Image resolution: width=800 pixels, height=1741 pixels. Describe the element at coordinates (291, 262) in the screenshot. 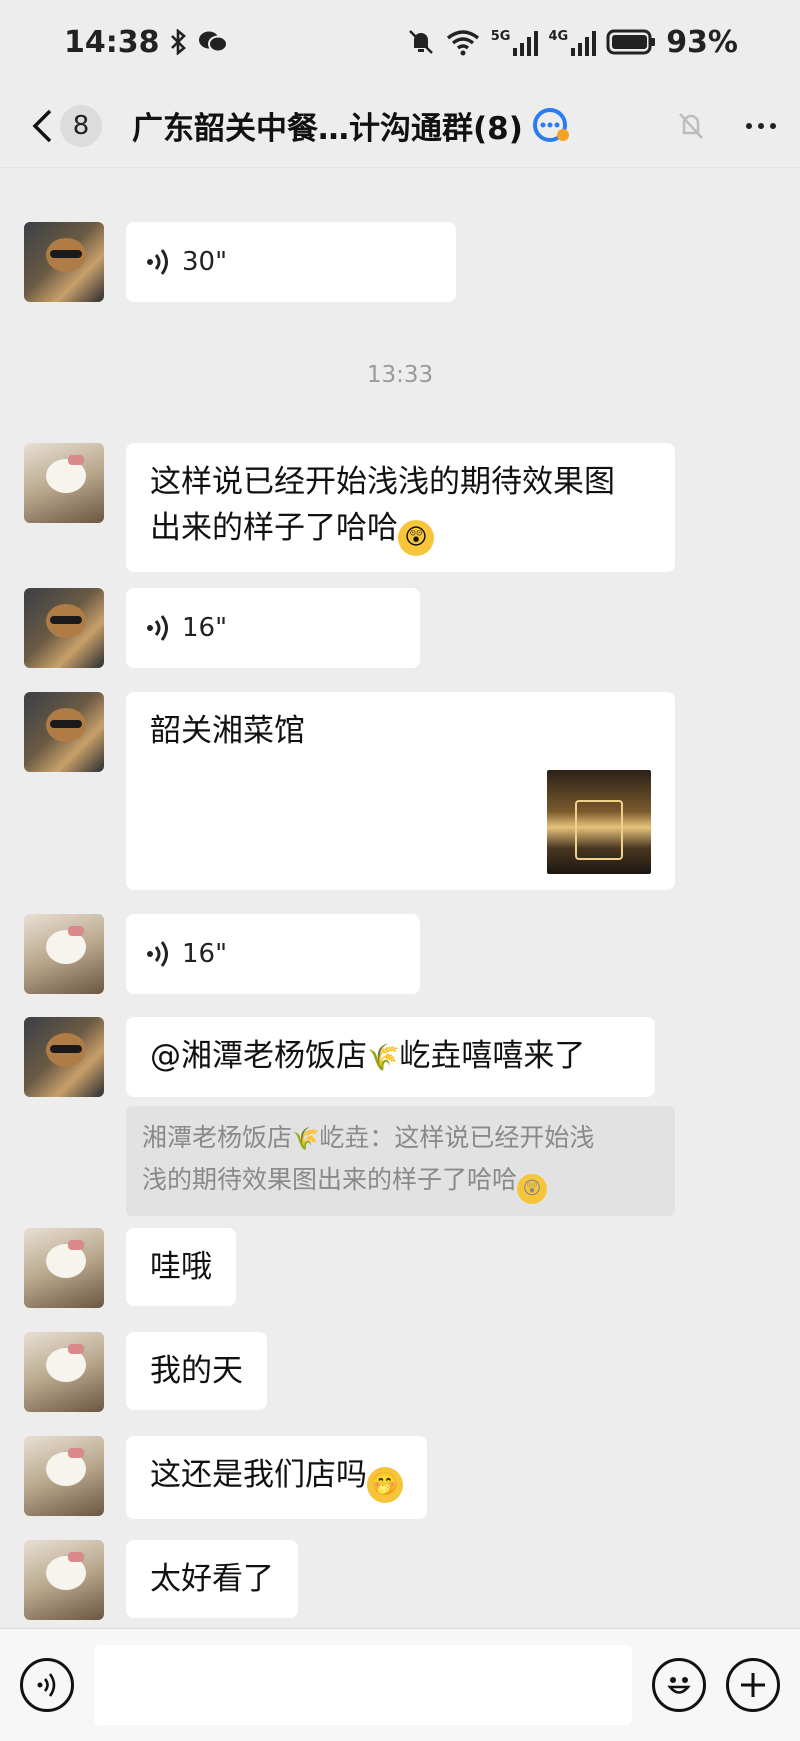

I see `voice-message: 30"` at that location.